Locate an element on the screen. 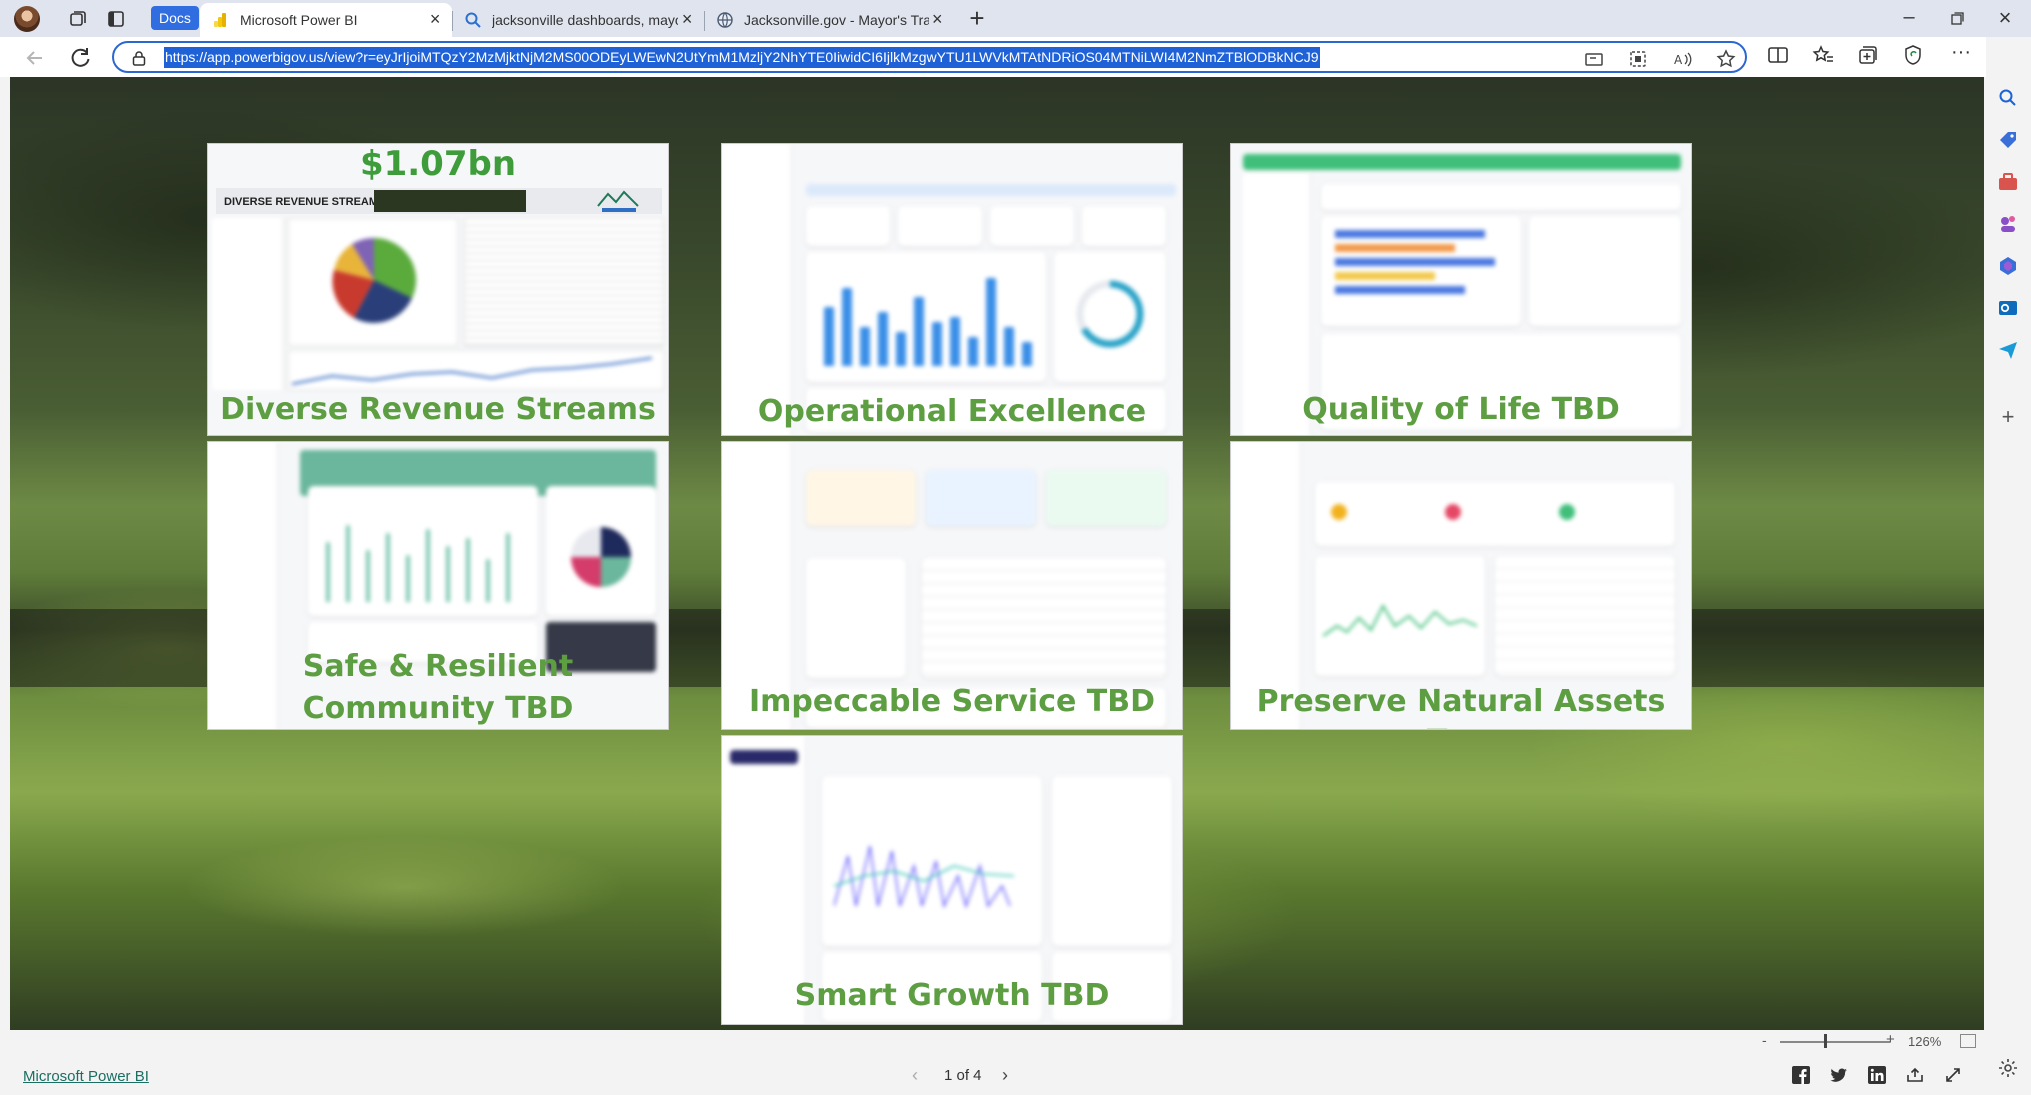  tab-label: Microsoft Power BI is located at coordinates (299, 20).